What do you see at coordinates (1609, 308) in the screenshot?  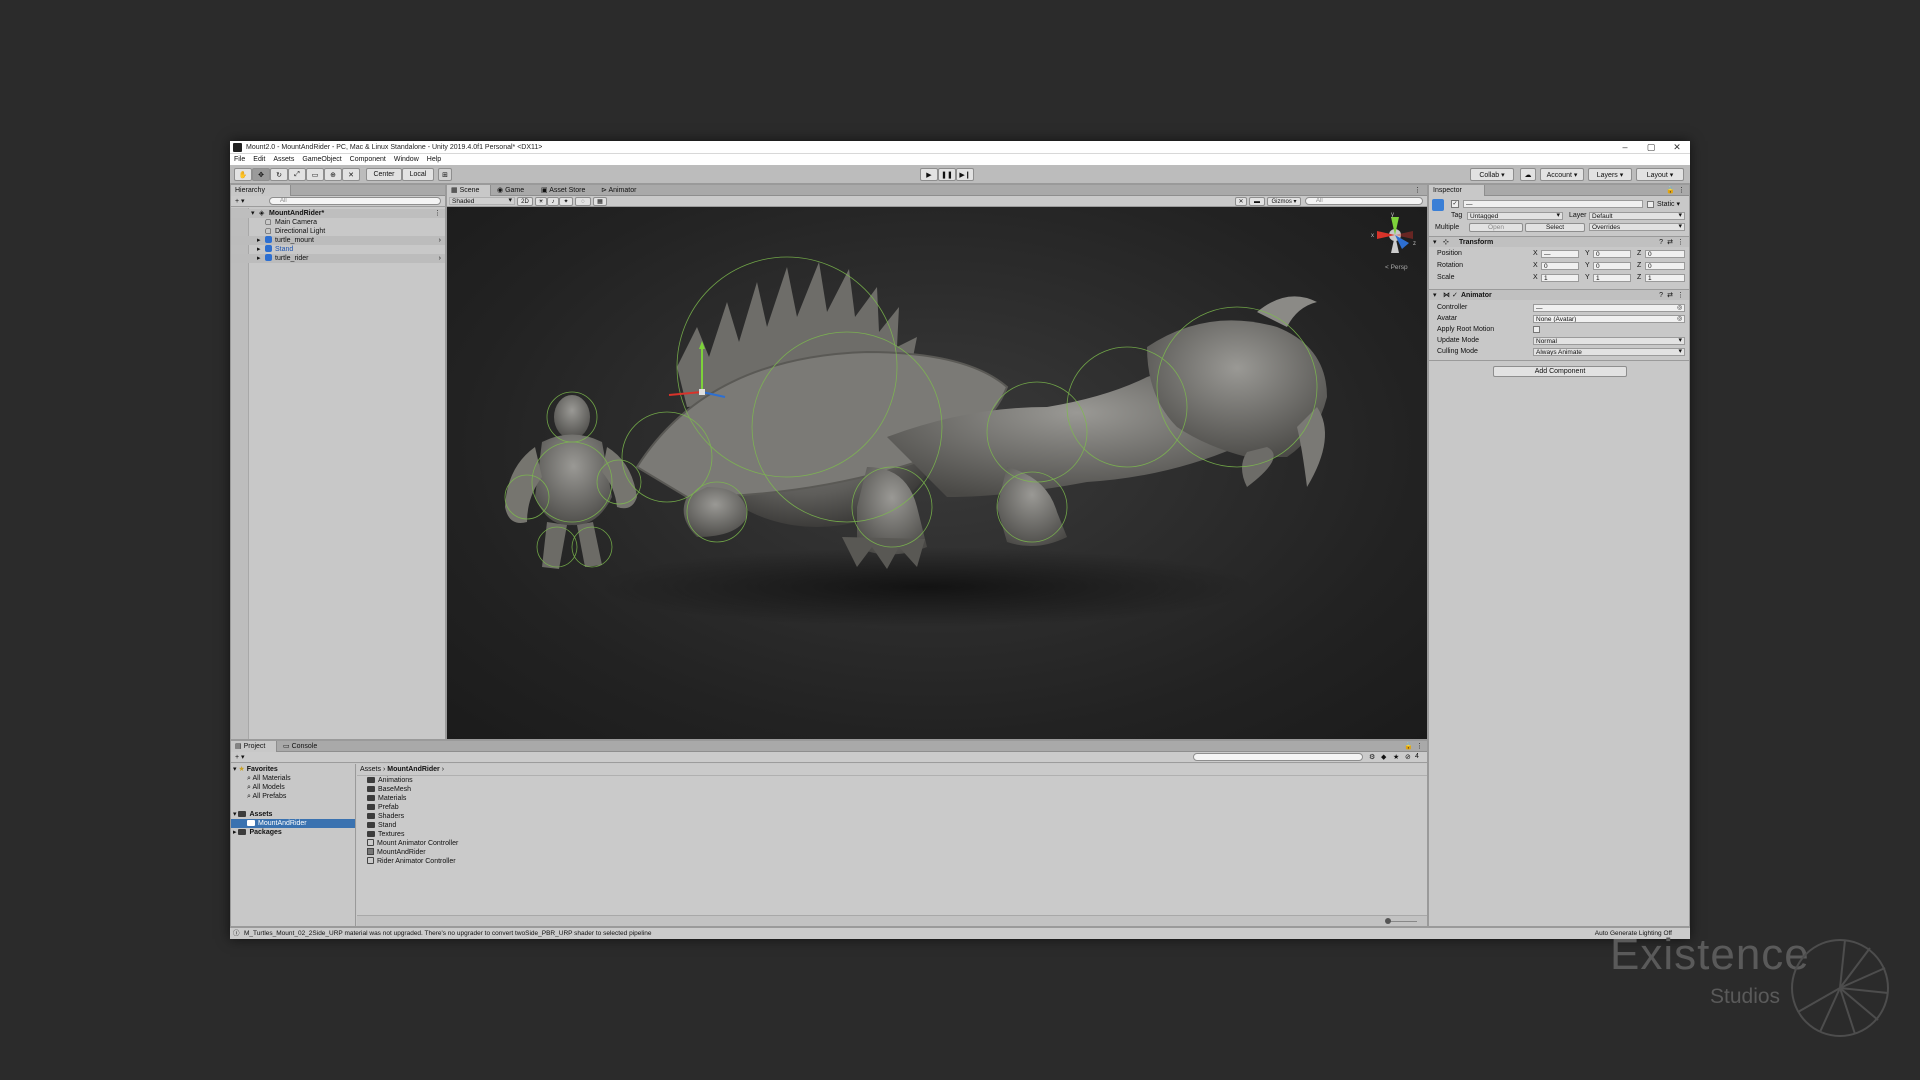 I see `controller-field: —` at bounding box center [1609, 308].